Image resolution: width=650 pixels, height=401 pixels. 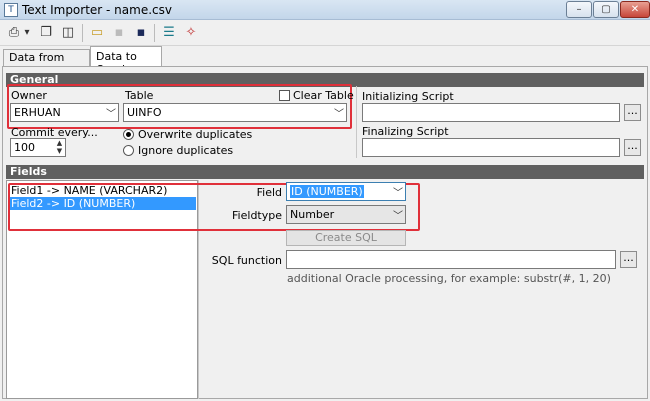 What do you see at coordinates (59, 147) in the screenshot?
I see `spinner-arrows-icon: ▲ ▼` at bounding box center [59, 147].